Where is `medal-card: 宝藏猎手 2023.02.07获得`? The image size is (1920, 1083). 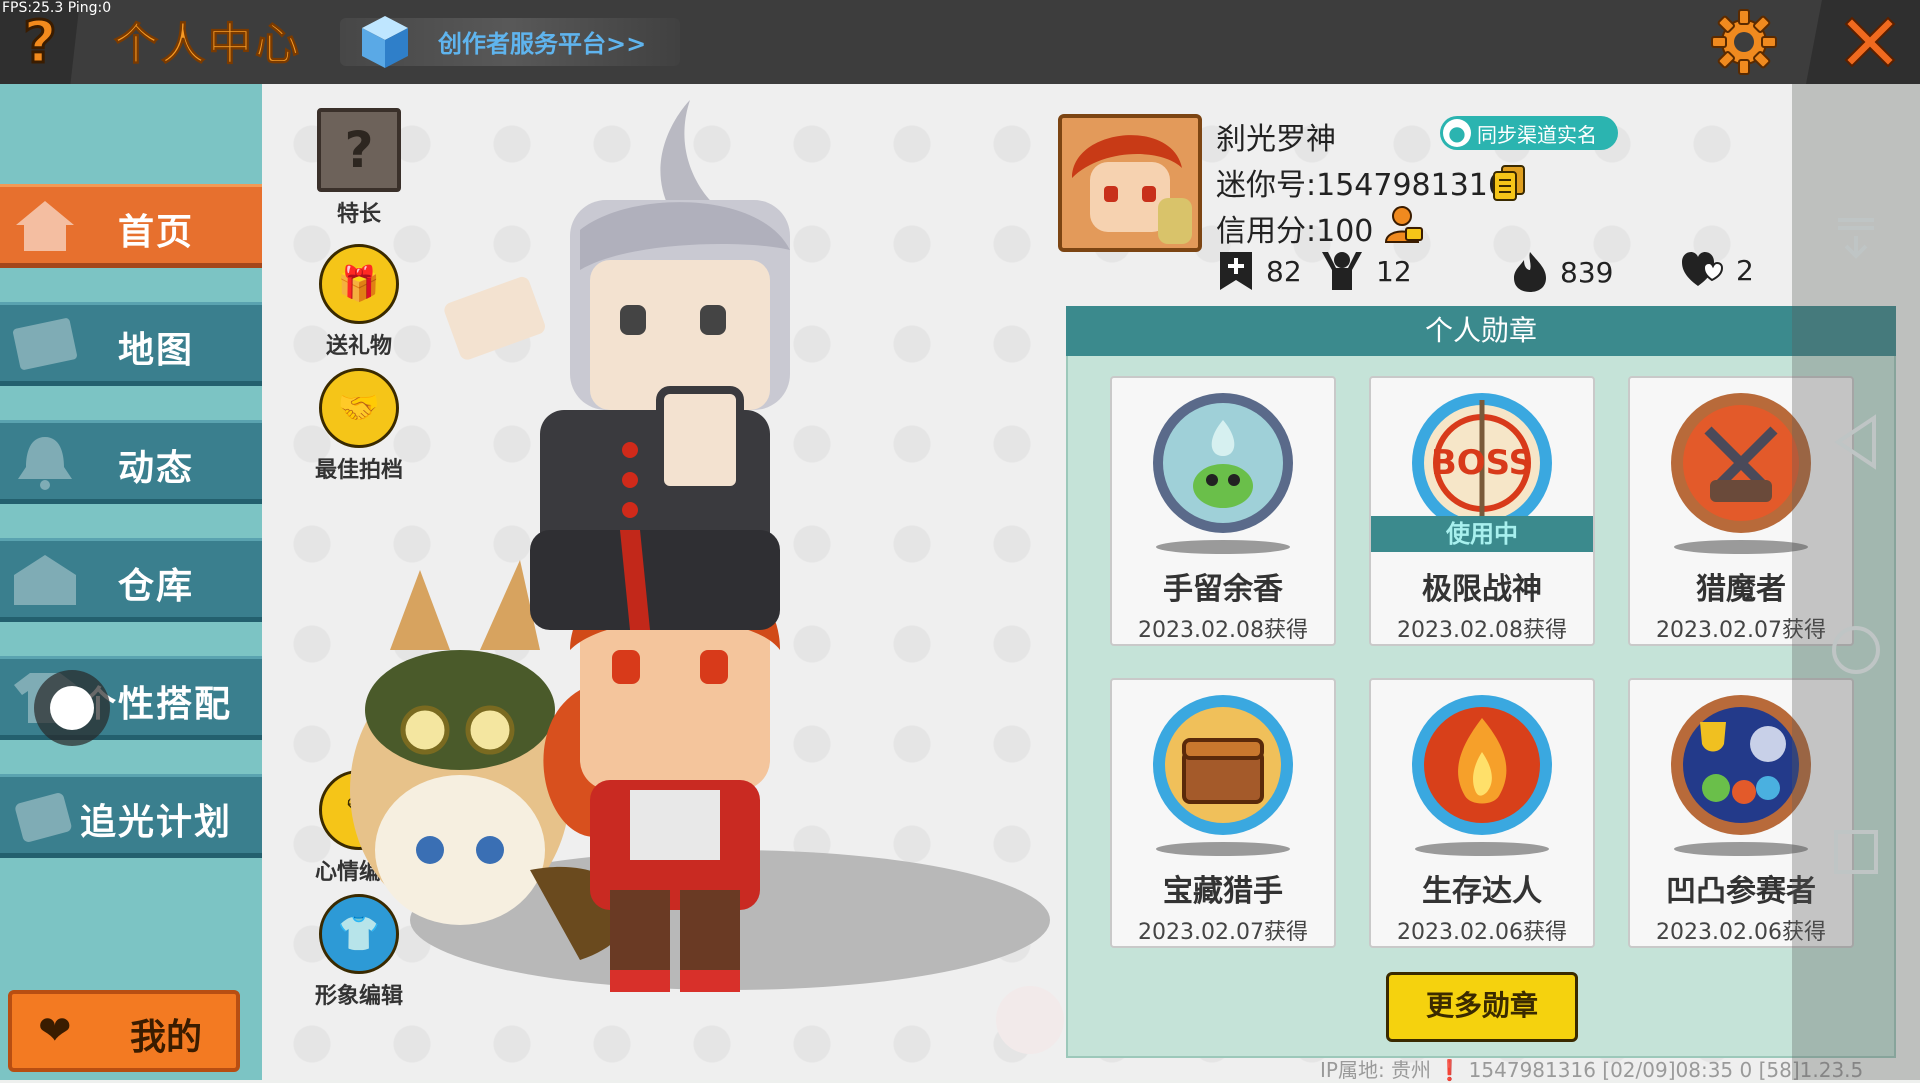
medal-card: 宝藏猎手 2023.02.07获得 is located at coordinates (1223, 813).